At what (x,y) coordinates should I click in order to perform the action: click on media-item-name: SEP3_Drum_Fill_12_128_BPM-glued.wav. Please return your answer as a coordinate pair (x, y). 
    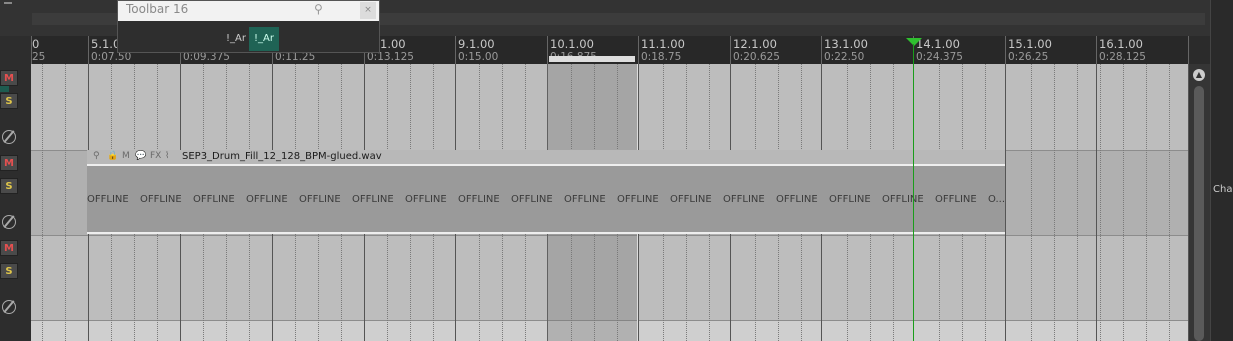
    Looking at the image, I should click on (282, 156).